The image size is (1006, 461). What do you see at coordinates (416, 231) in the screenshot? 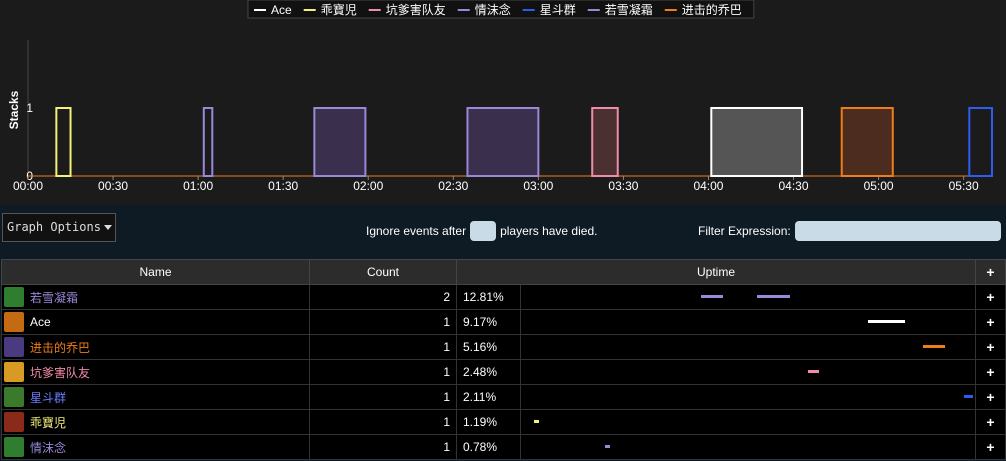
I see `ignore-events-label: Ignore events after` at bounding box center [416, 231].